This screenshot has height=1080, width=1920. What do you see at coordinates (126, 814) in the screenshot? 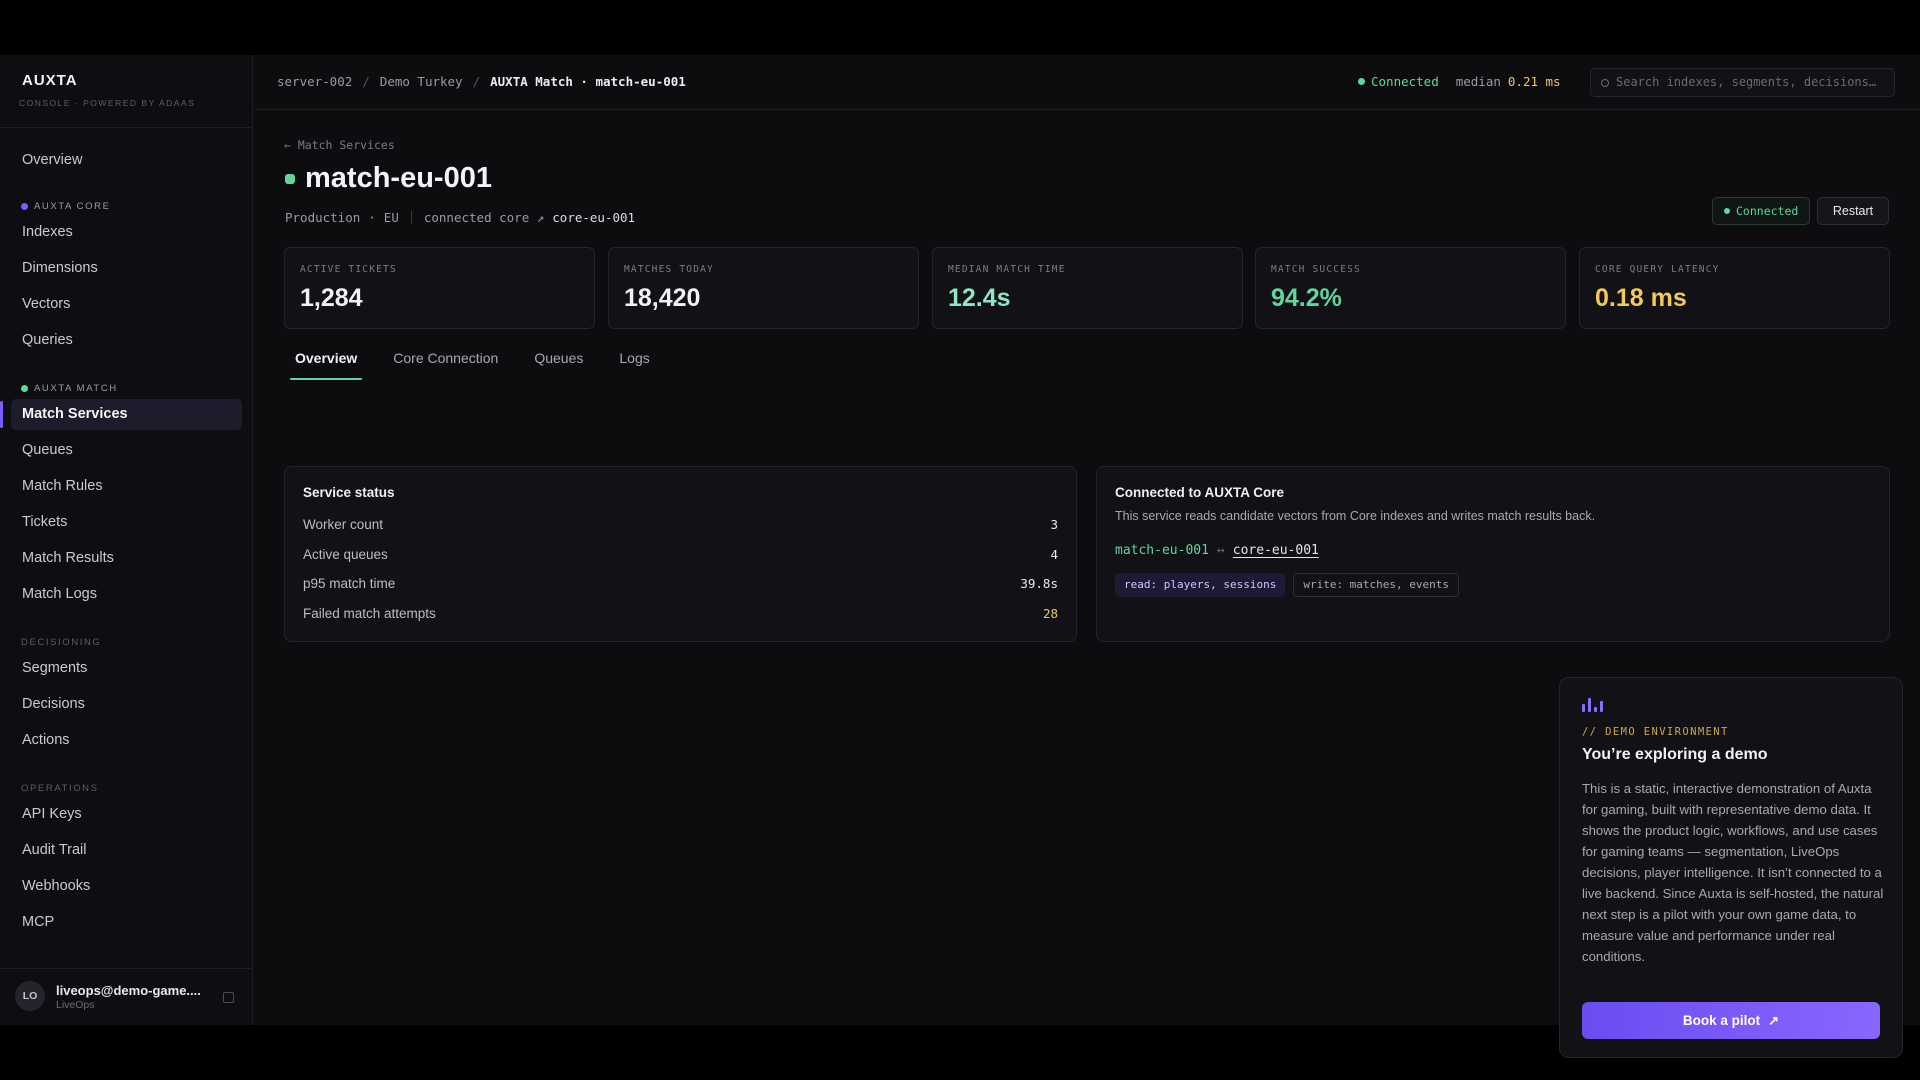
I see `sidebar-item-api-keys: API Keys` at bounding box center [126, 814].